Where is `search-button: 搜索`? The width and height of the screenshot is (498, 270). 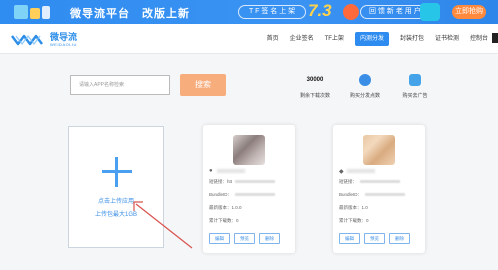
search-button: 搜索 is located at coordinates (203, 85).